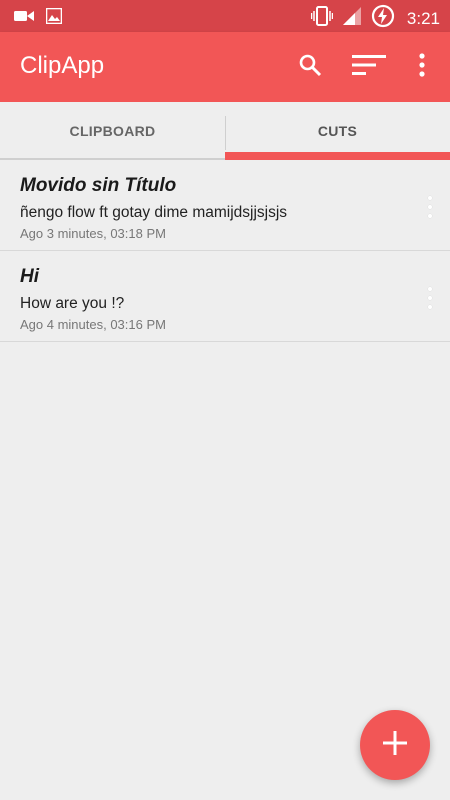 This screenshot has height=800, width=450. I want to click on tab-bar: CLIPBOARD CUTS, so click(225, 131).